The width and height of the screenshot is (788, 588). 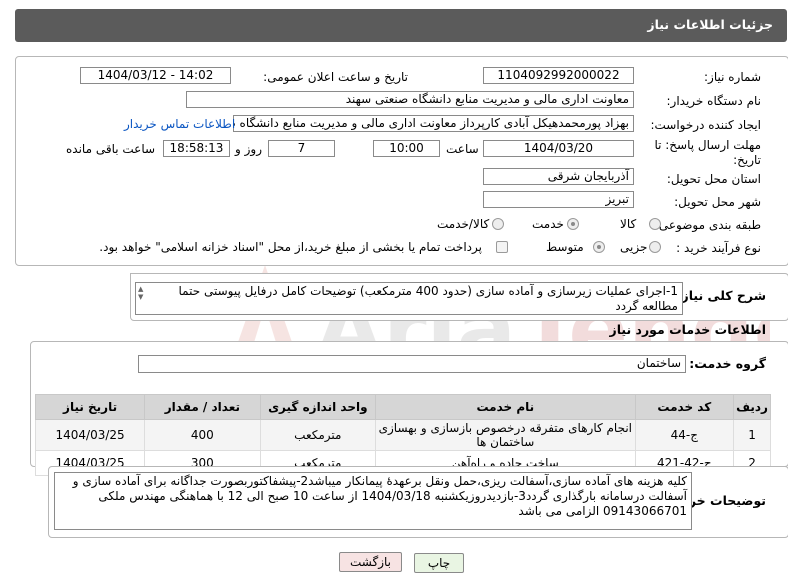 What do you see at coordinates (684, 435) in the screenshot?
I see `cell-service-code: ج-44` at bounding box center [684, 435].